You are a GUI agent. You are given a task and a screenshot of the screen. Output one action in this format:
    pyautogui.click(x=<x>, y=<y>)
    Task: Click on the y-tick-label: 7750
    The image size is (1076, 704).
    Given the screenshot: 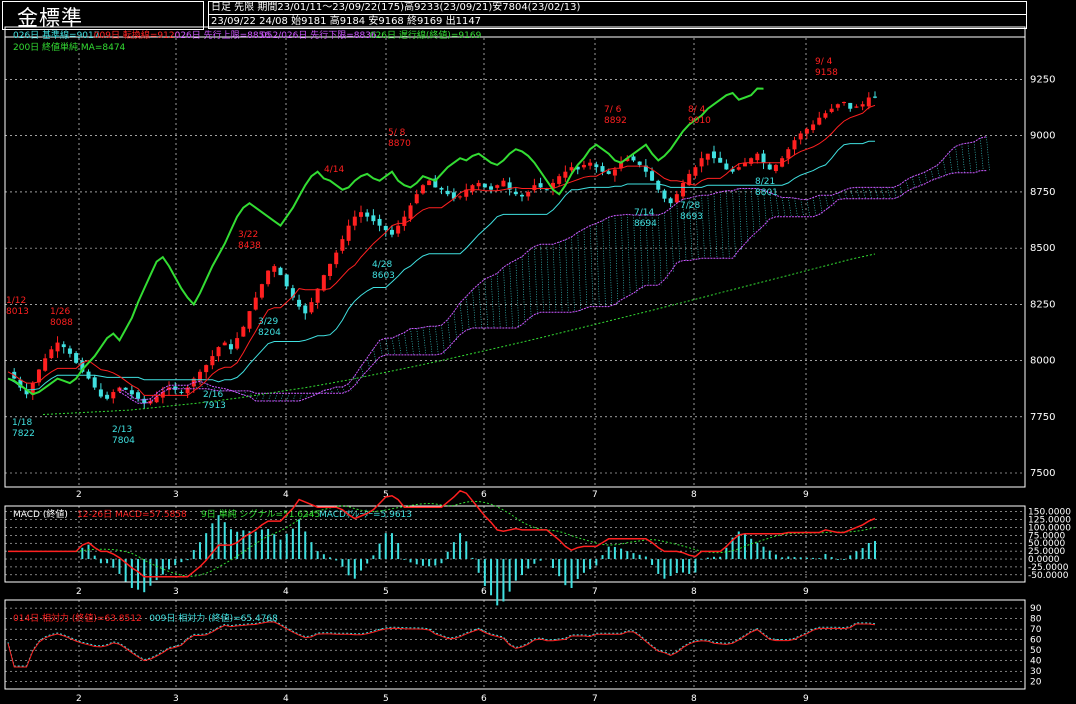 What is the action you would take?
    pyautogui.click(x=1042, y=417)
    